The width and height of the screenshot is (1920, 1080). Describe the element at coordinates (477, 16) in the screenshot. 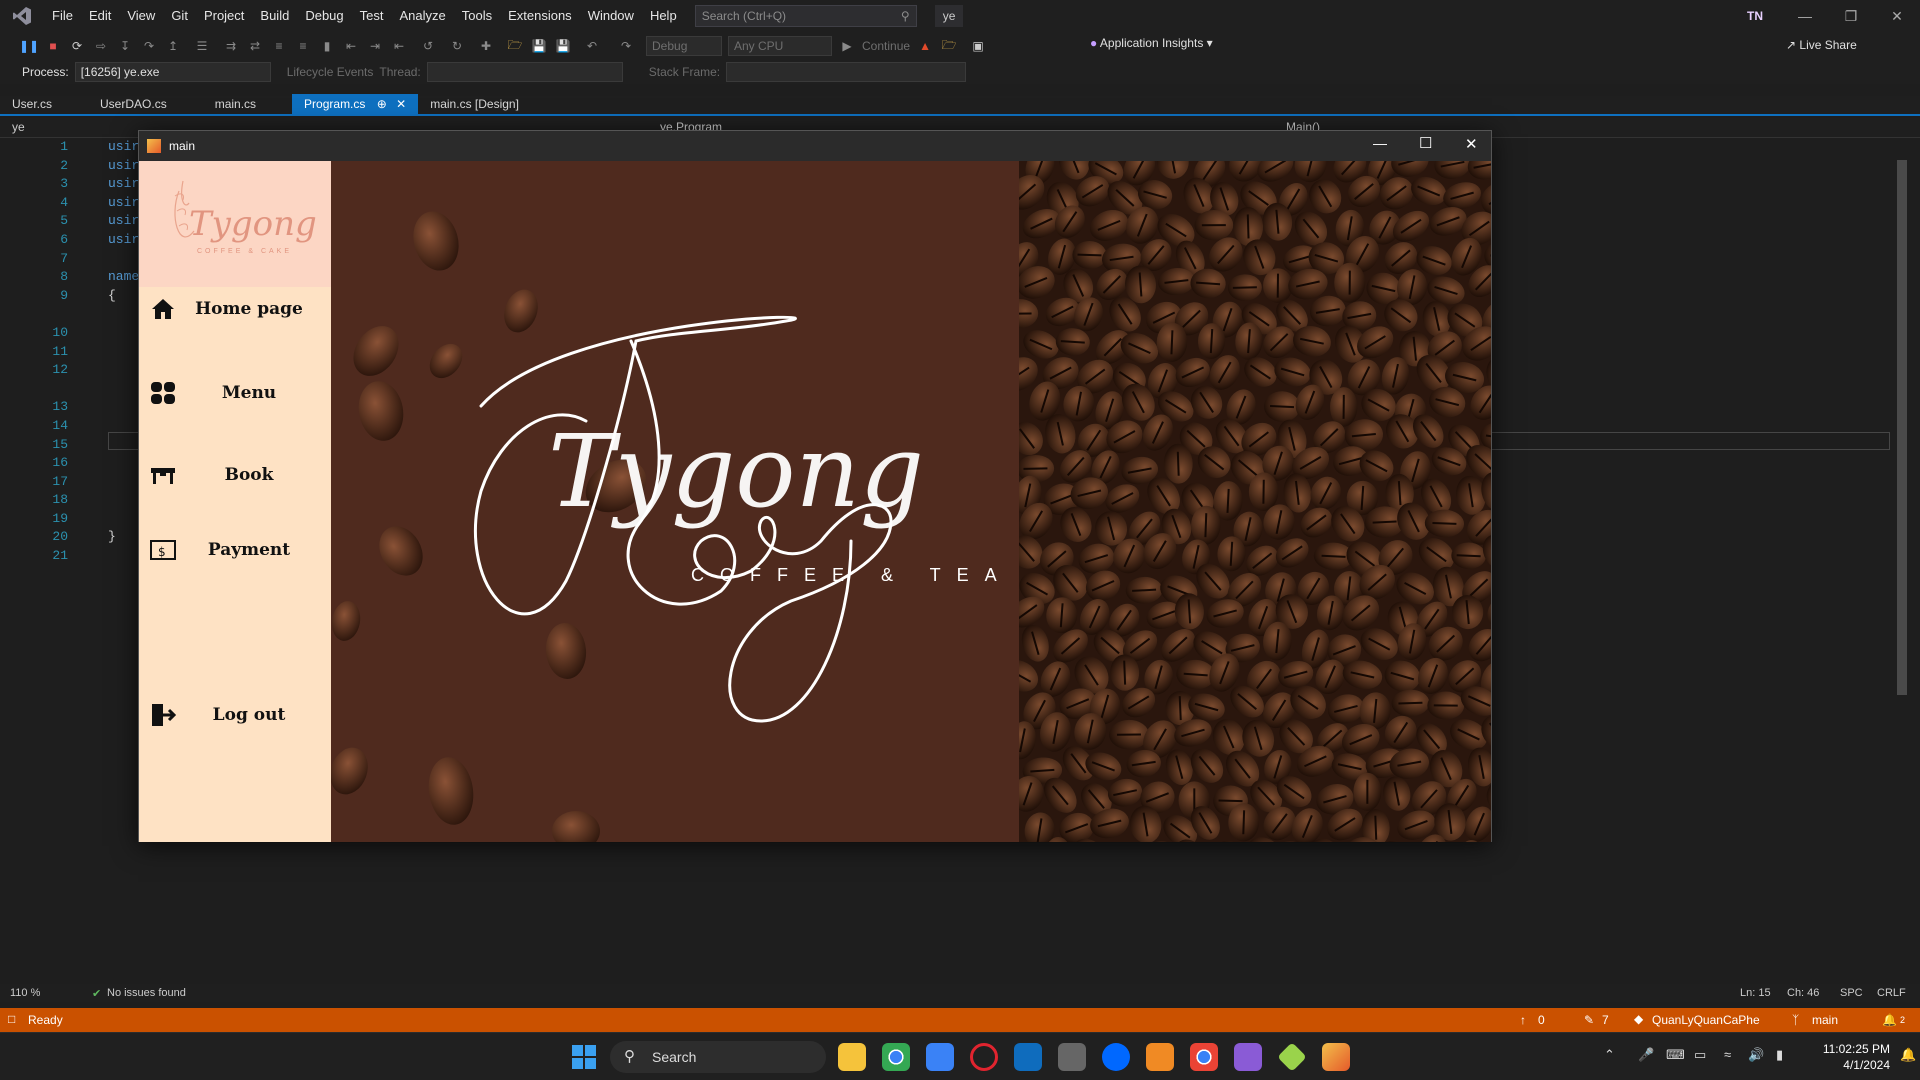

I see `menu-tools: Tools` at that location.